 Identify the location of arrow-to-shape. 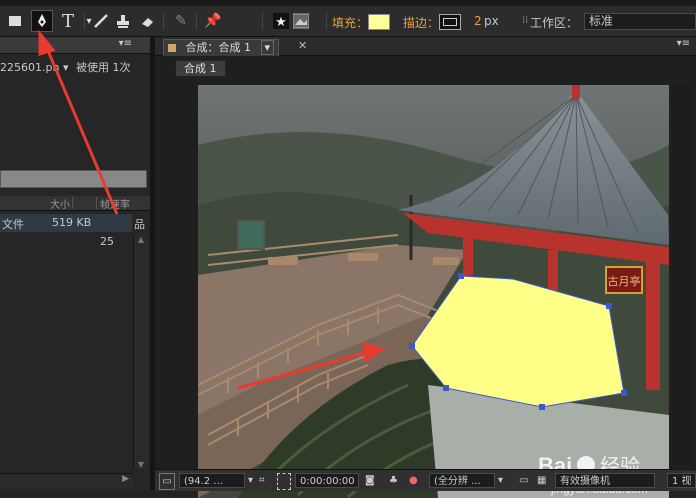
(303, 370).